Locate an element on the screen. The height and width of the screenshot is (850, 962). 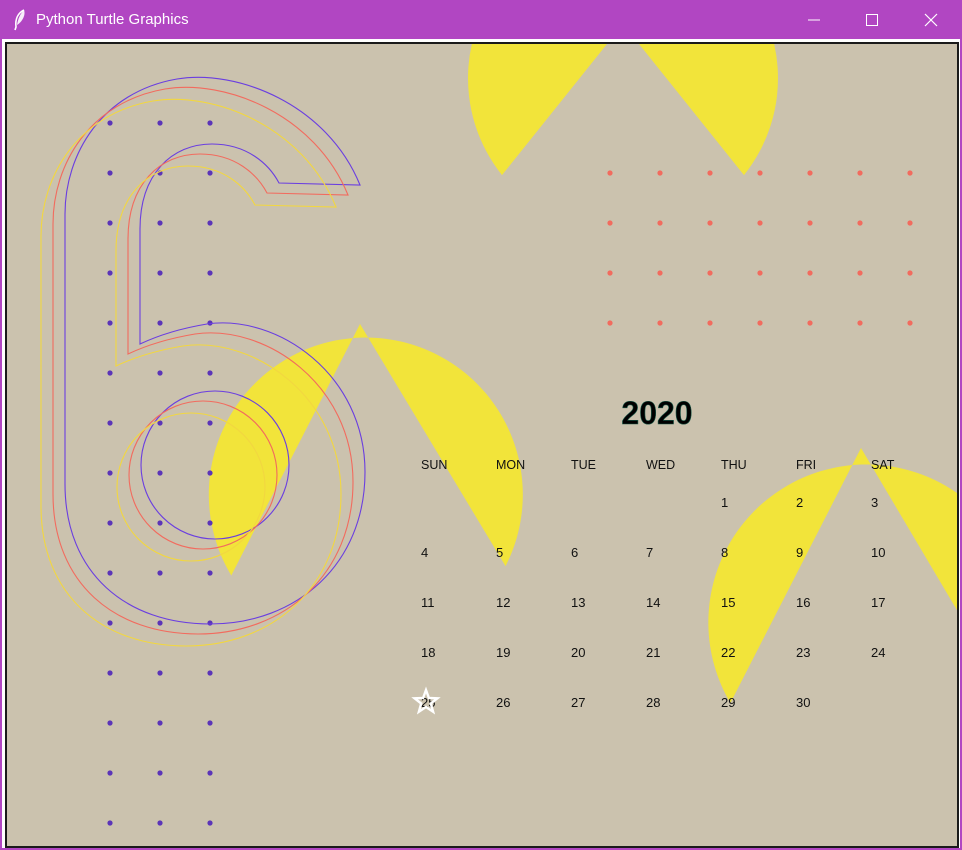
calendar-day: 21 is located at coordinates (653, 652).